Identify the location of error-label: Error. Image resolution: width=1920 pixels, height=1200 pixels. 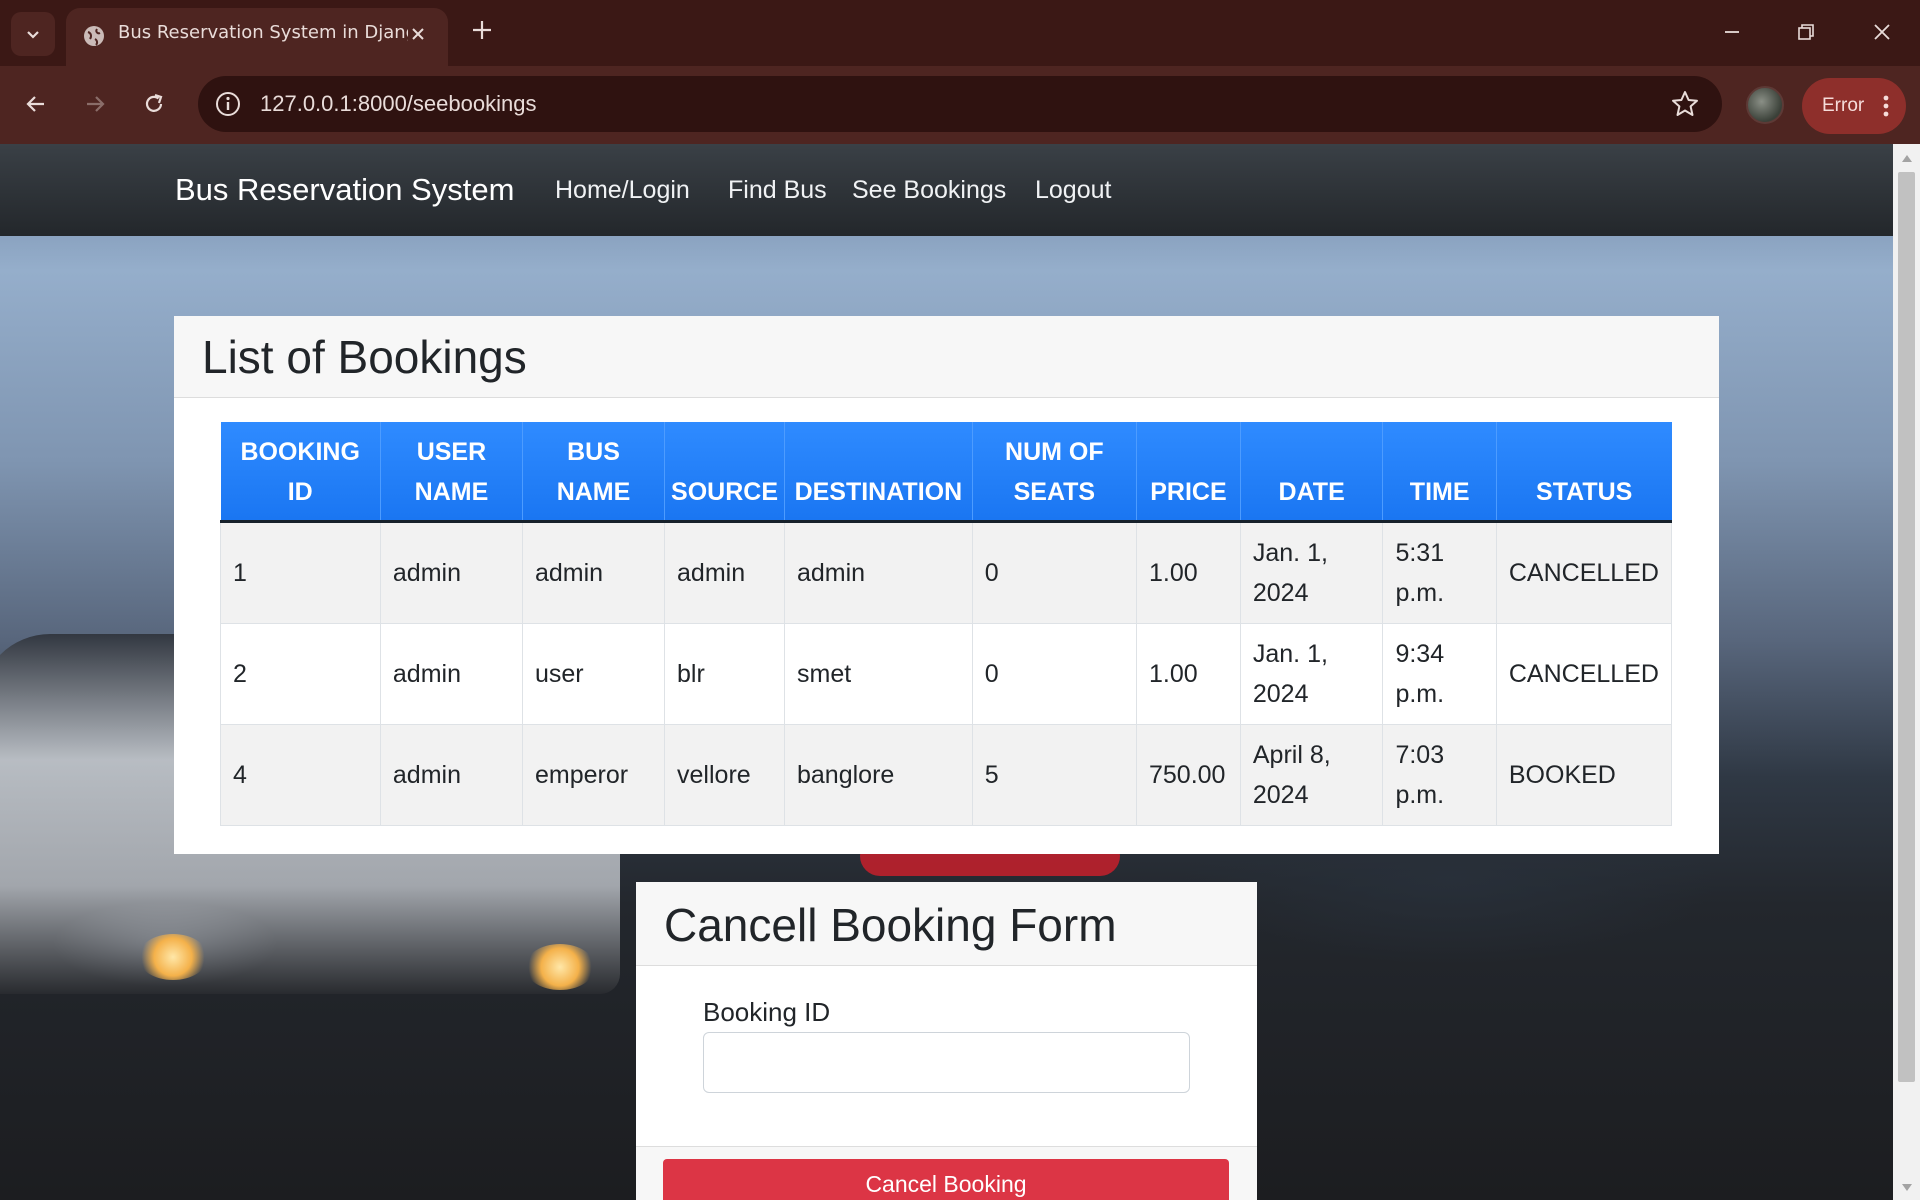
(1843, 105).